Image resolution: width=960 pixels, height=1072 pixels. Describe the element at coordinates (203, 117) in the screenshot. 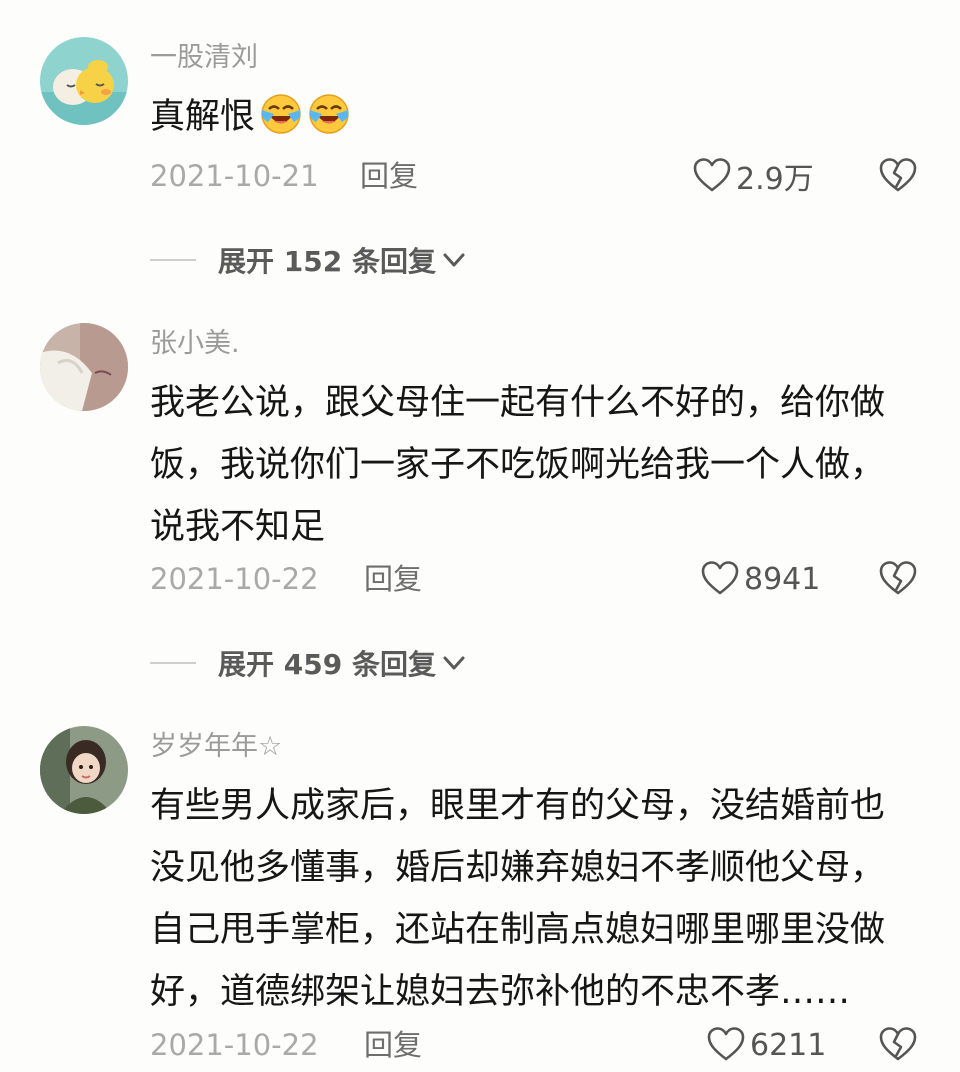

I see `comment-text-line: 真解恨` at that location.